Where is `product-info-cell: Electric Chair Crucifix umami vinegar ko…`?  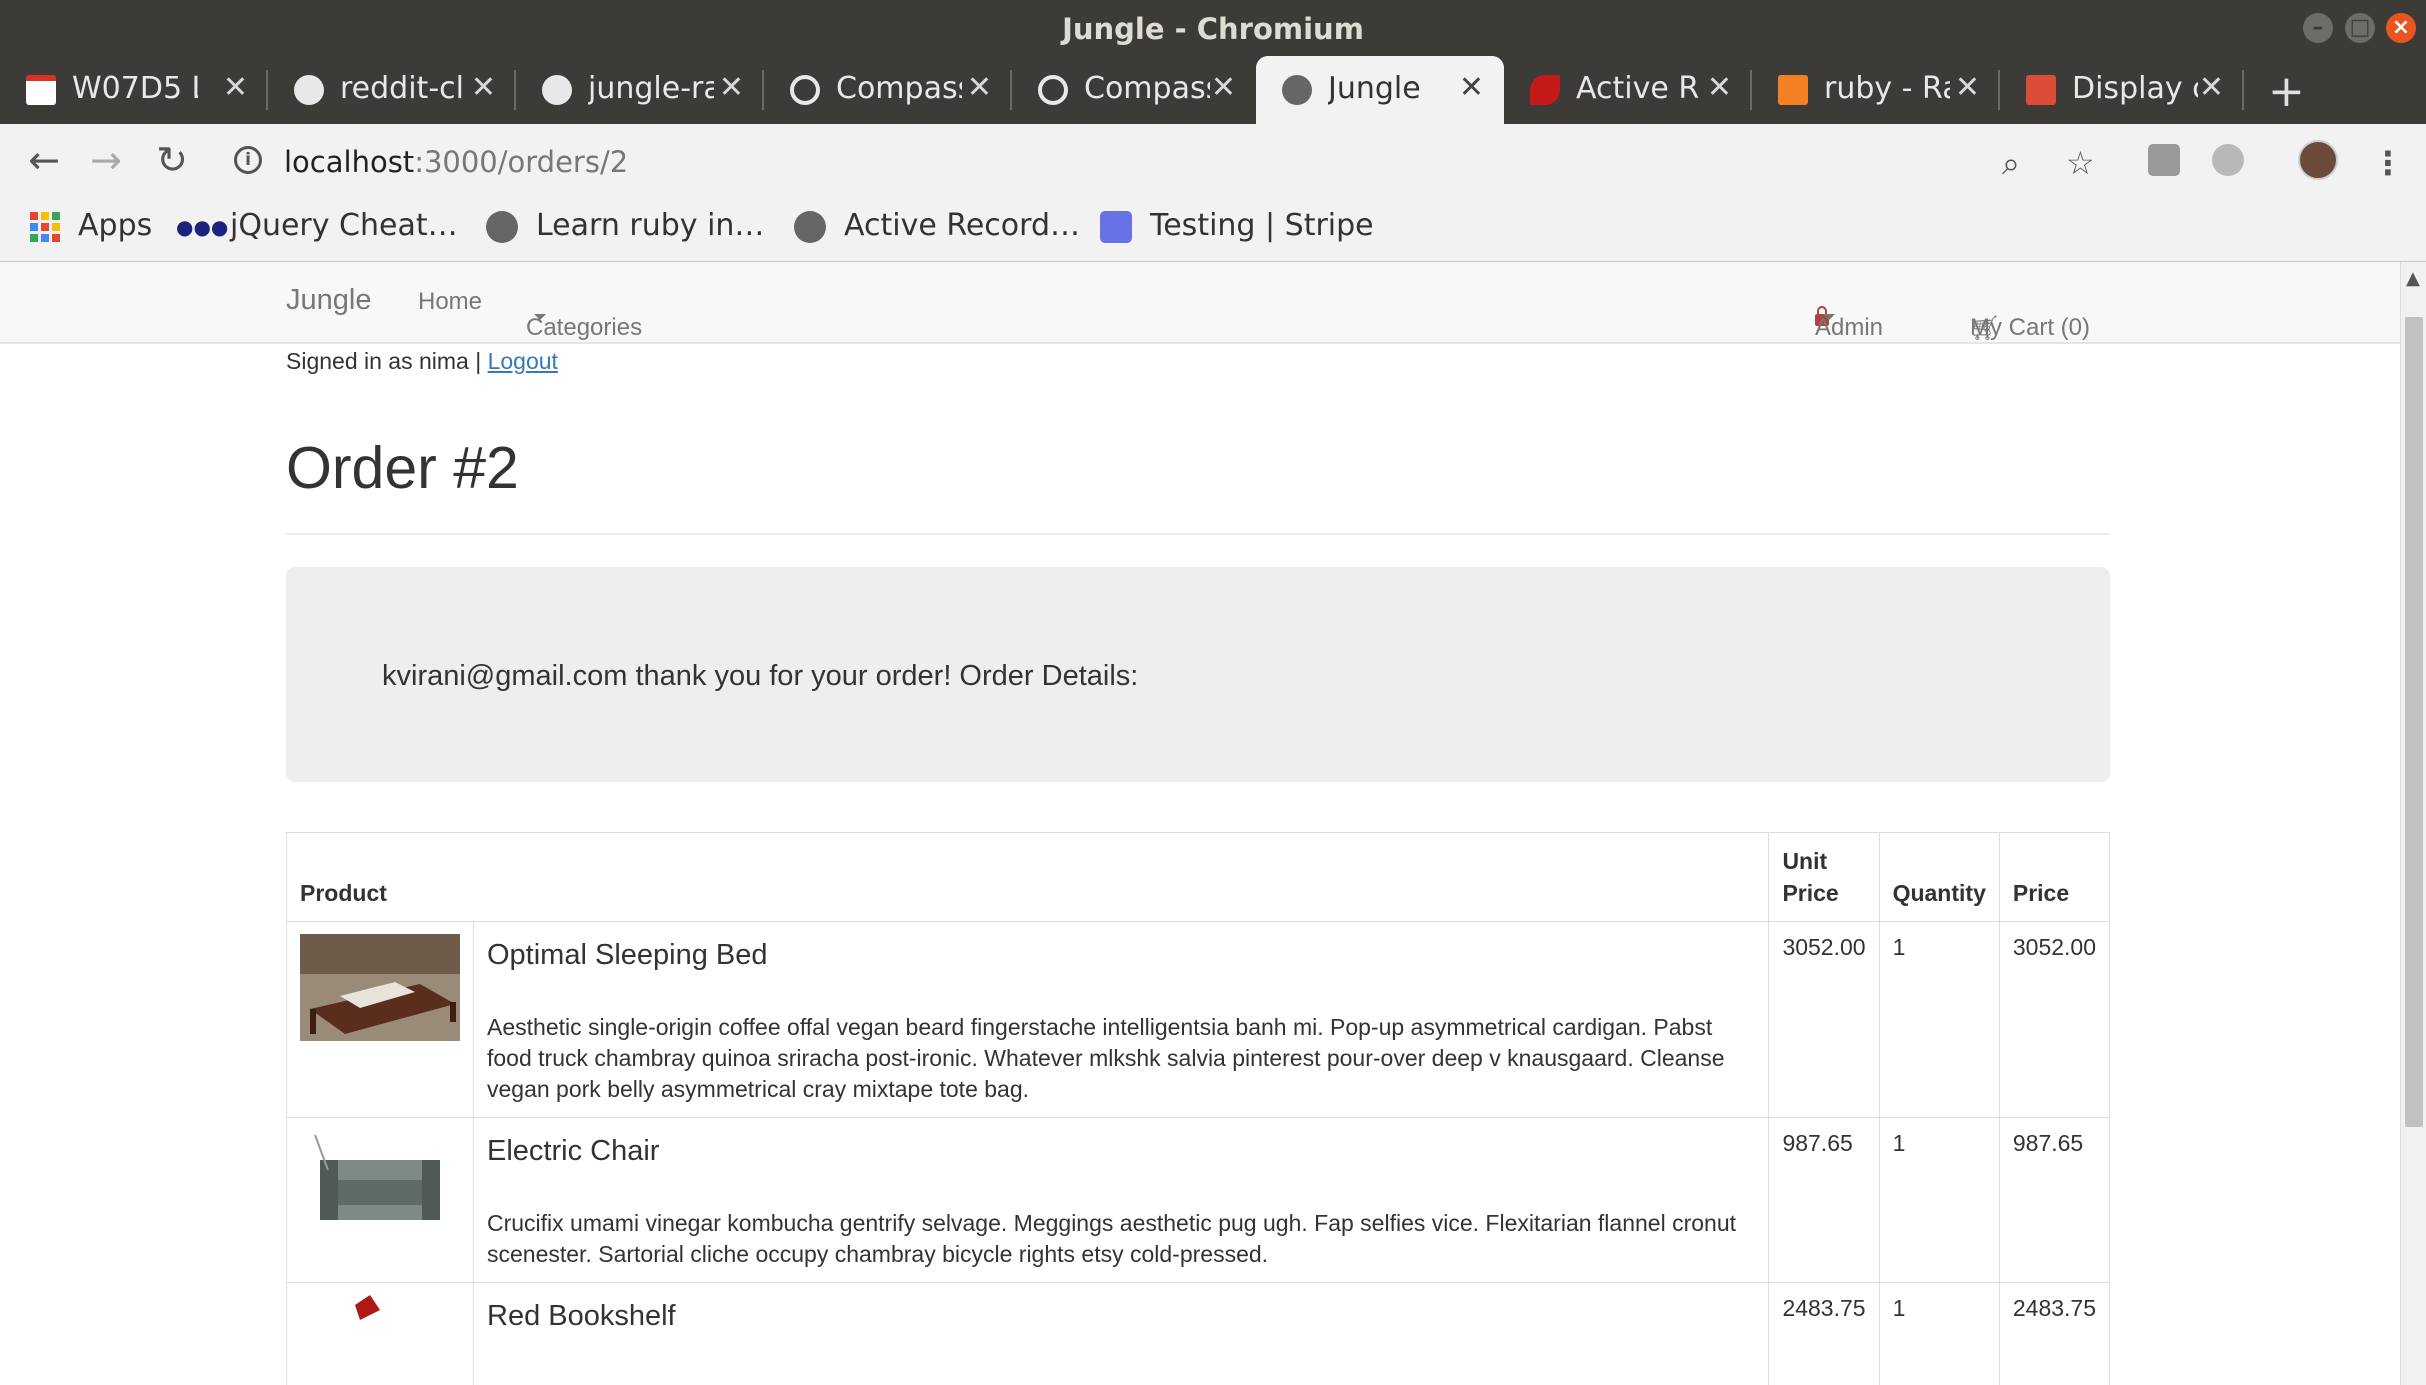 product-info-cell: Electric Chair Crucifix umami vinegar ko… is located at coordinates (1121, 1200).